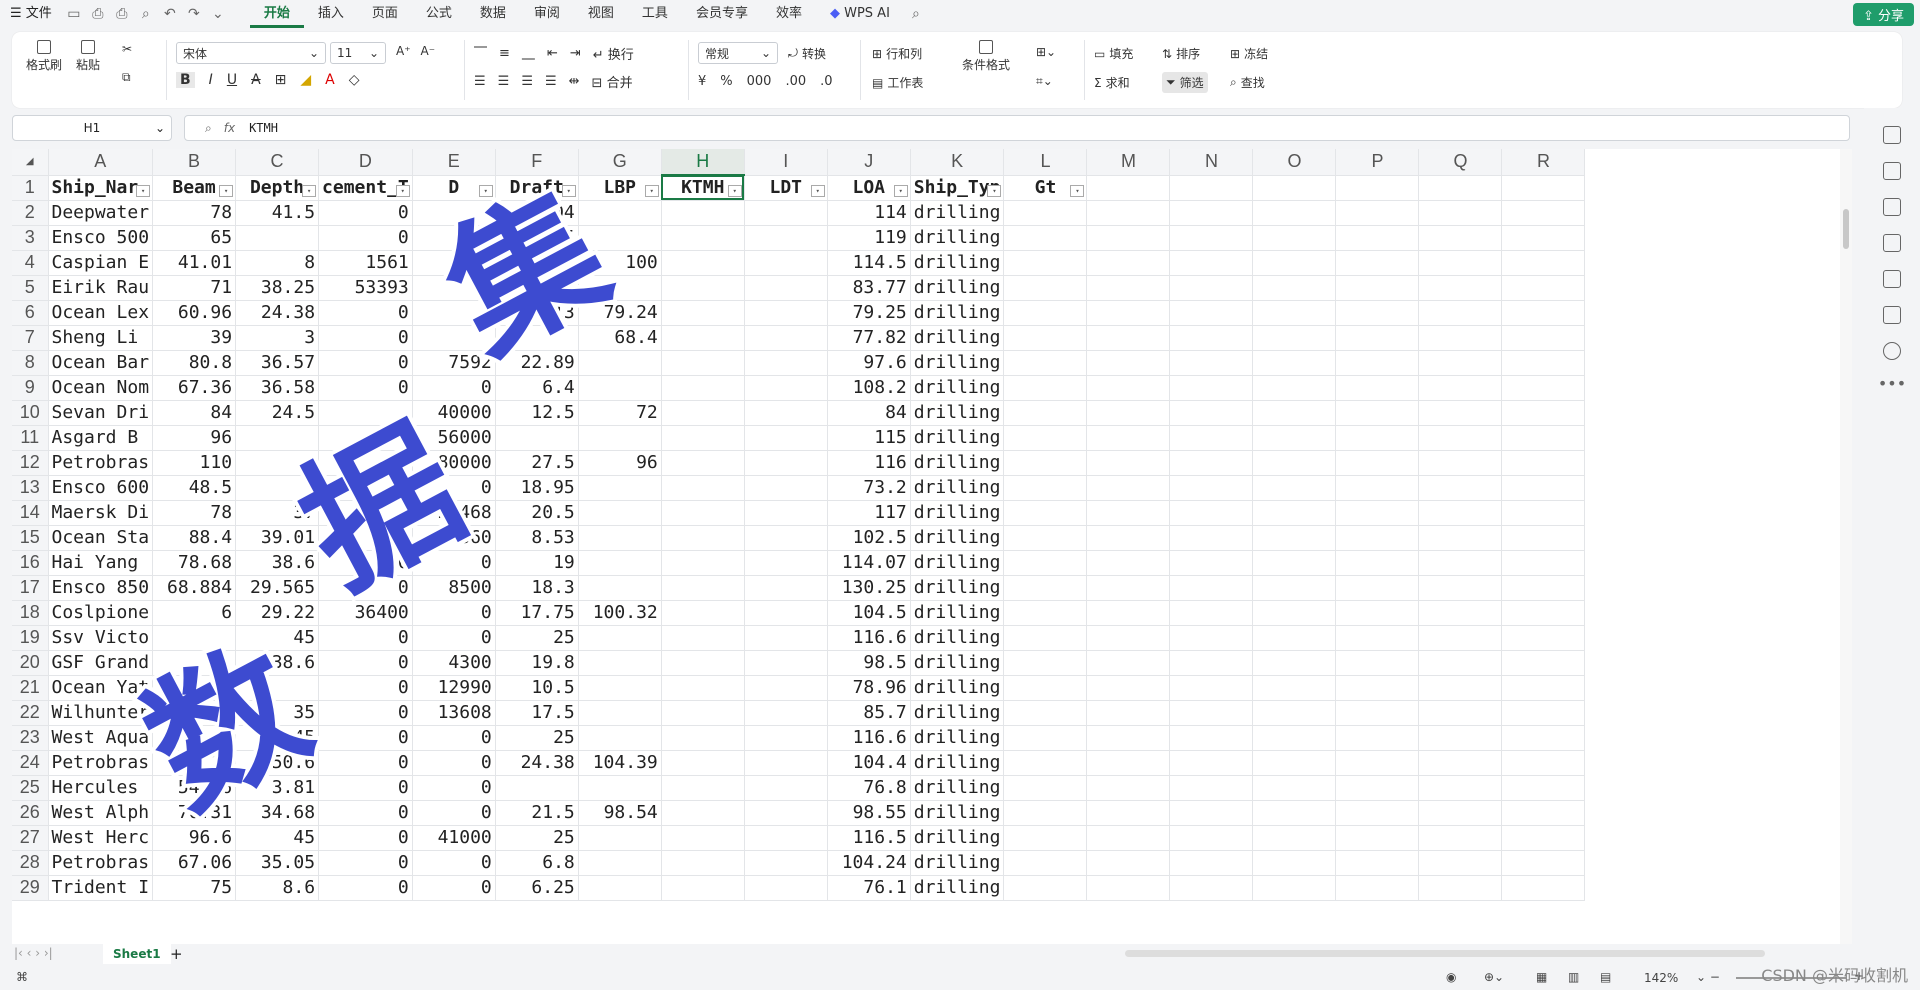 This screenshot has height=990, width=1920. I want to click on tab-member: 会员专享, so click(722, 14).